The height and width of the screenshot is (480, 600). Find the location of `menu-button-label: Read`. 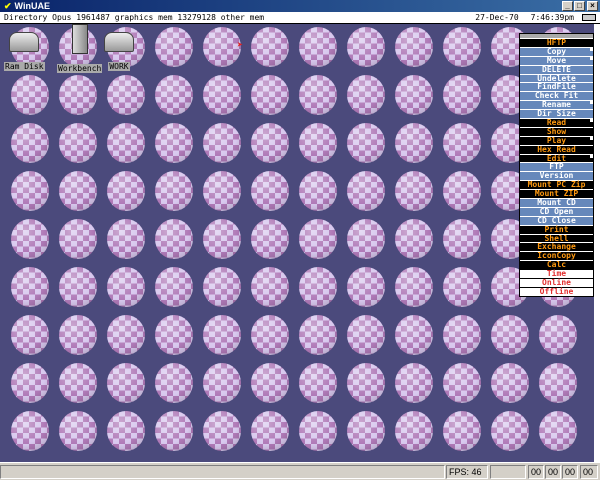

menu-button-label: Read is located at coordinates (556, 123).